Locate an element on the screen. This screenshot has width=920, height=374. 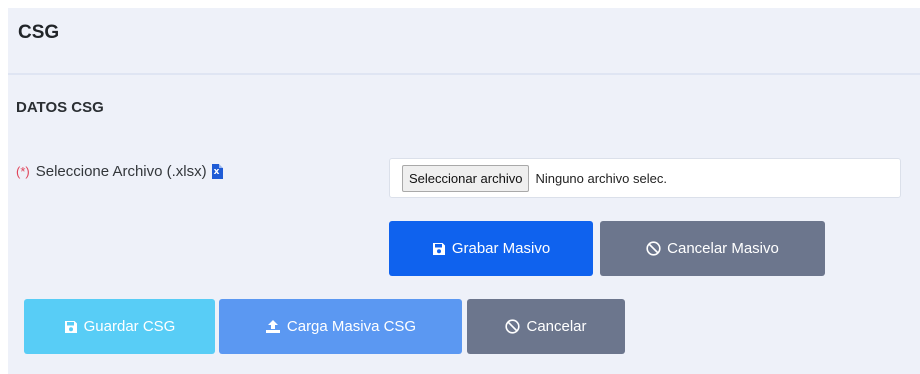
file-status-text: Ninguno archivo selec. is located at coordinates (601, 178).